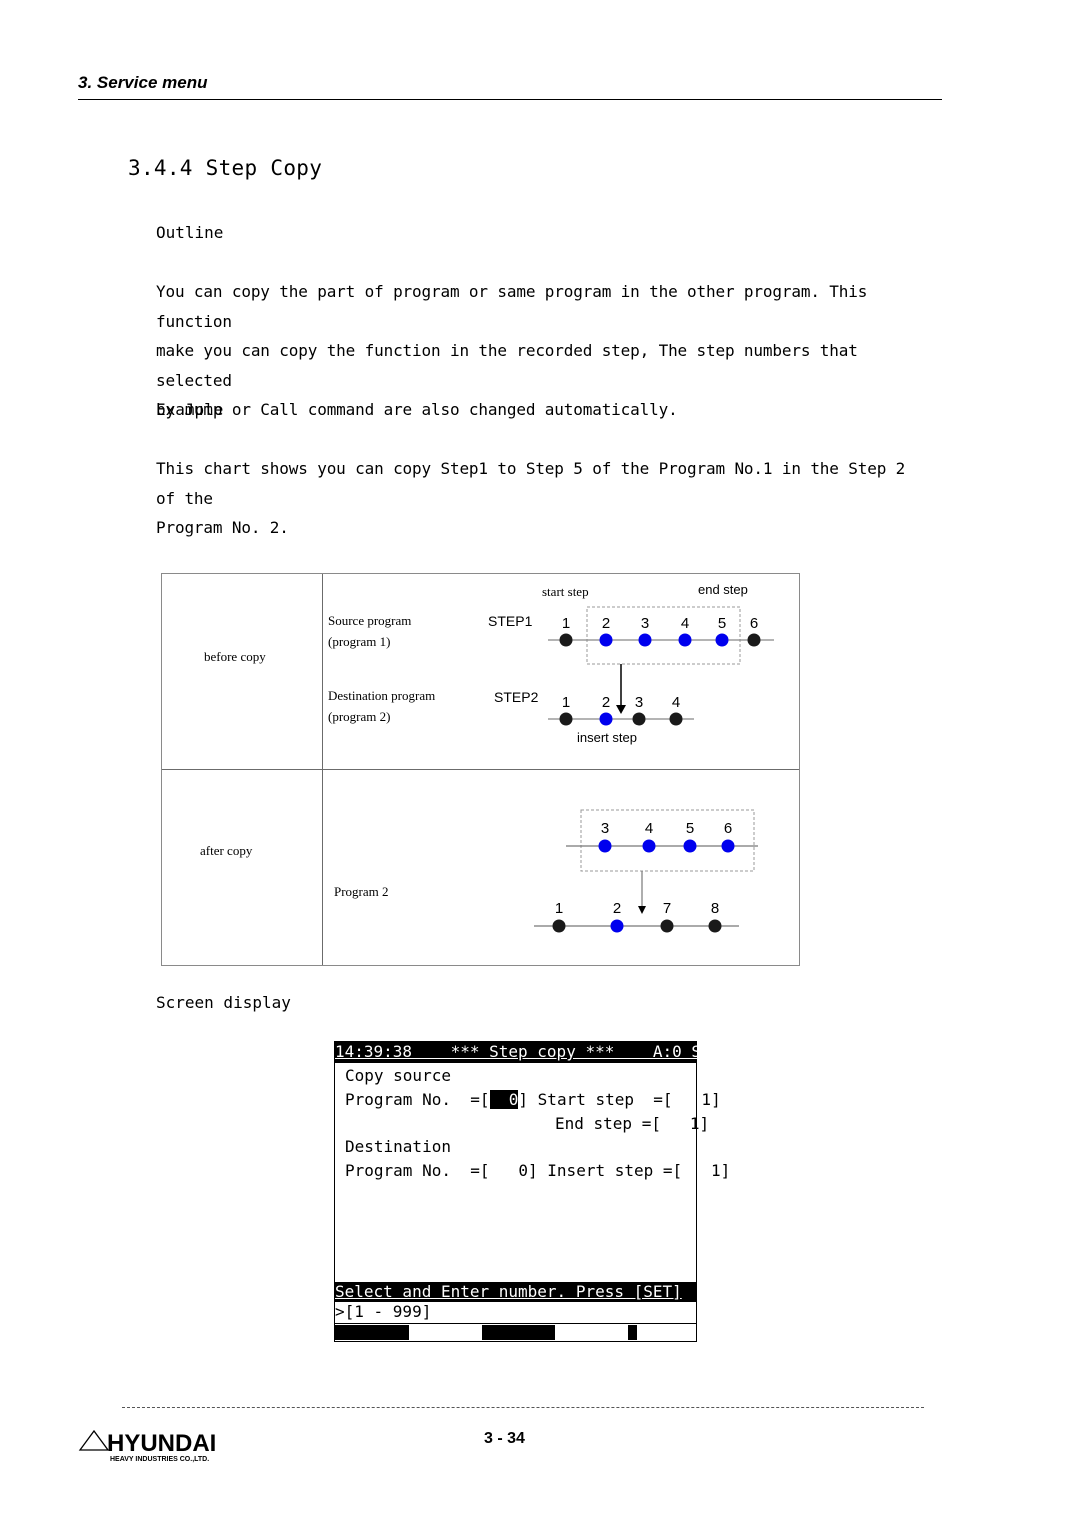 The image size is (1080, 1528). What do you see at coordinates (642, 910) in the screenshot?
I see `insert-arrow-head` at bounding box center [642, 910].